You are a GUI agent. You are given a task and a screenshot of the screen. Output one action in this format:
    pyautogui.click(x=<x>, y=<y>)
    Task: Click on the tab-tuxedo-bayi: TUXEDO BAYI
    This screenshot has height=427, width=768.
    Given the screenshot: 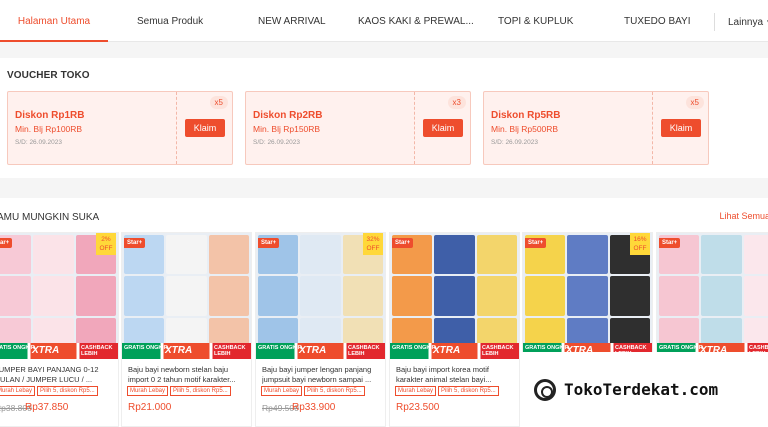 What is the action you would take?
    pyautogui.click(x=657, y=21)
    